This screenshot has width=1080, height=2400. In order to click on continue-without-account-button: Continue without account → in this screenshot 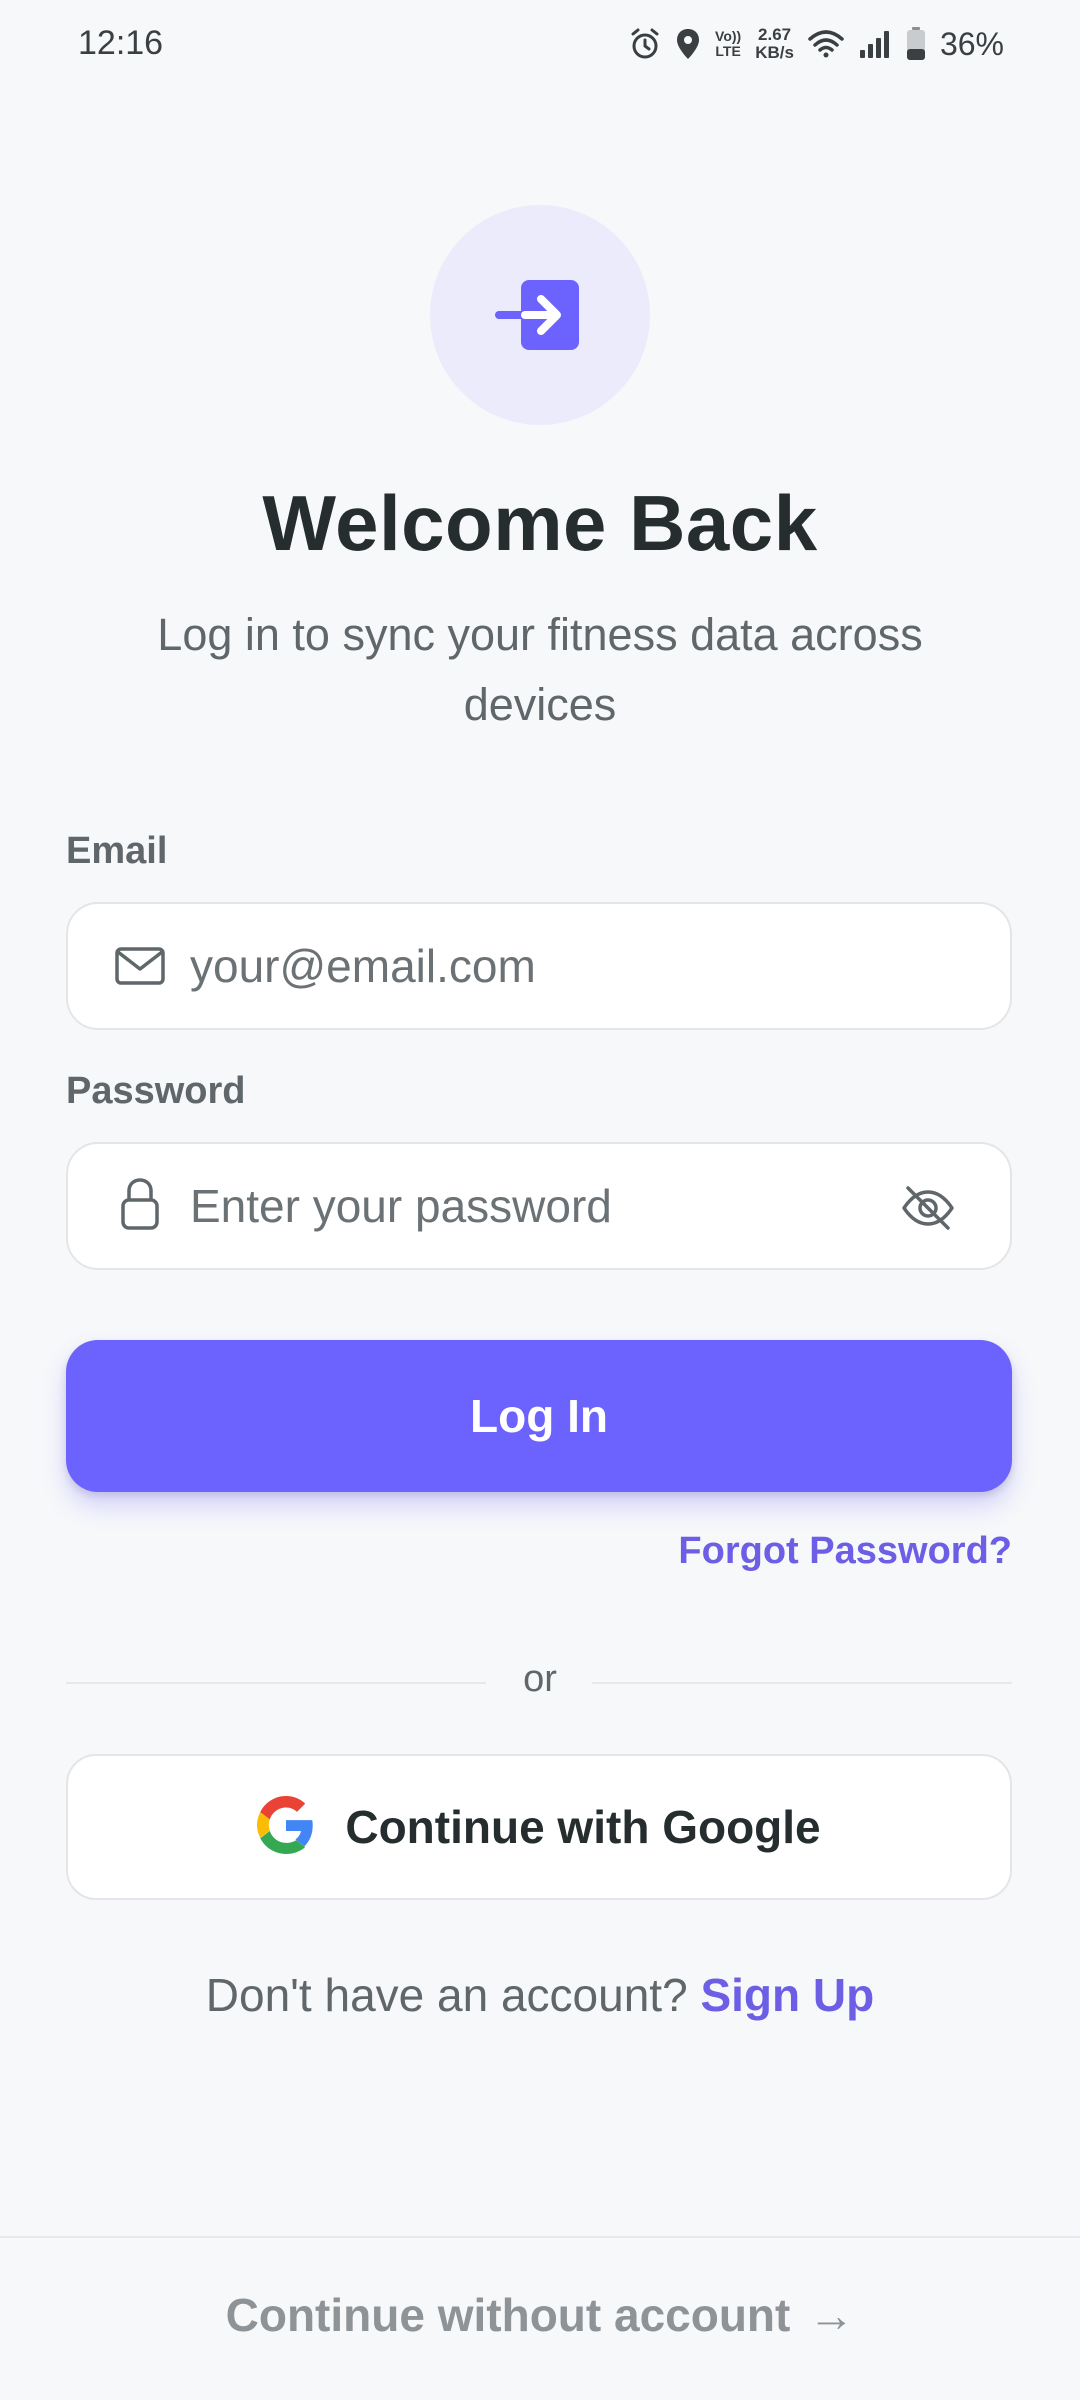, I will do `click(540, 2315)`.